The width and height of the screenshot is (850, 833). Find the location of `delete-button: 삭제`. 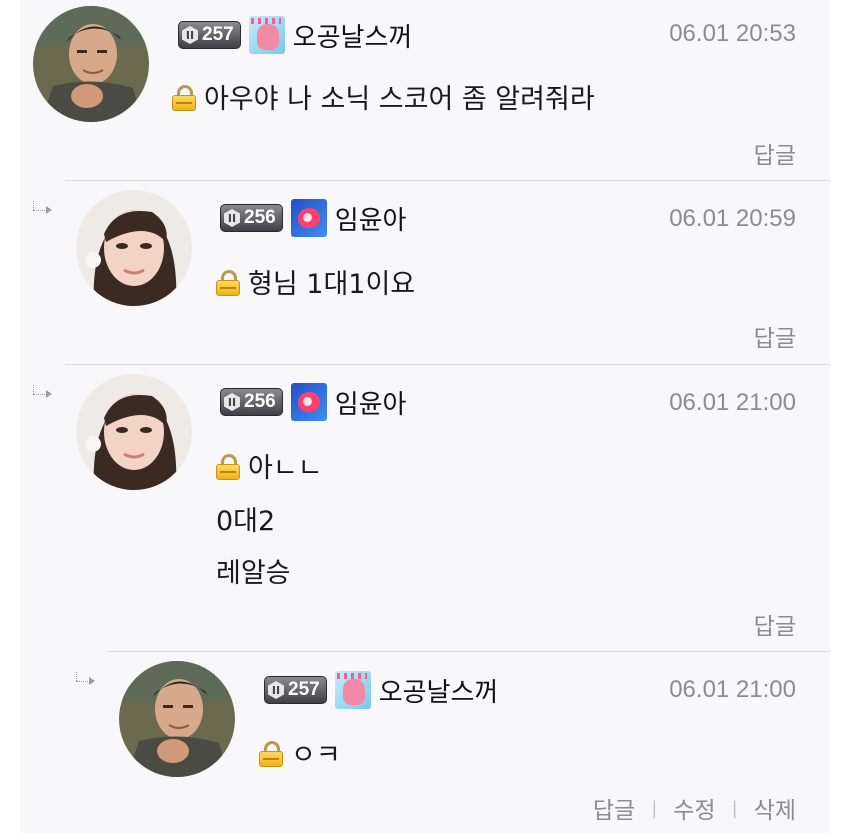

delete-button: 삭제 is located at coordinates (775, 808).